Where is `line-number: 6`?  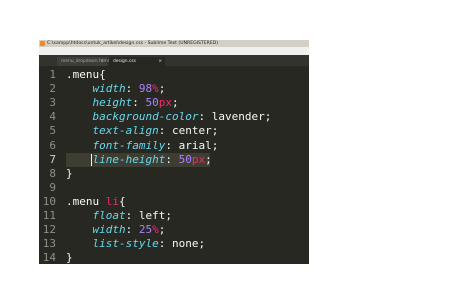 line-number: 6 is located at coordinates (52, 145).